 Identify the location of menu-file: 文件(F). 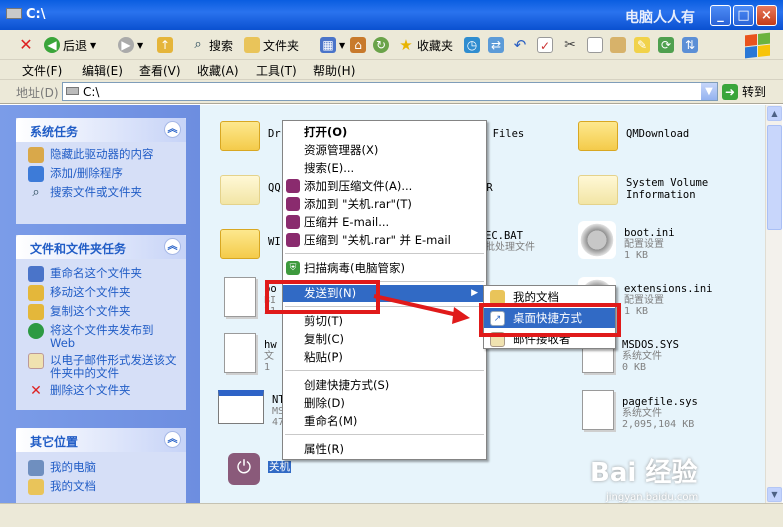
(42, 70).